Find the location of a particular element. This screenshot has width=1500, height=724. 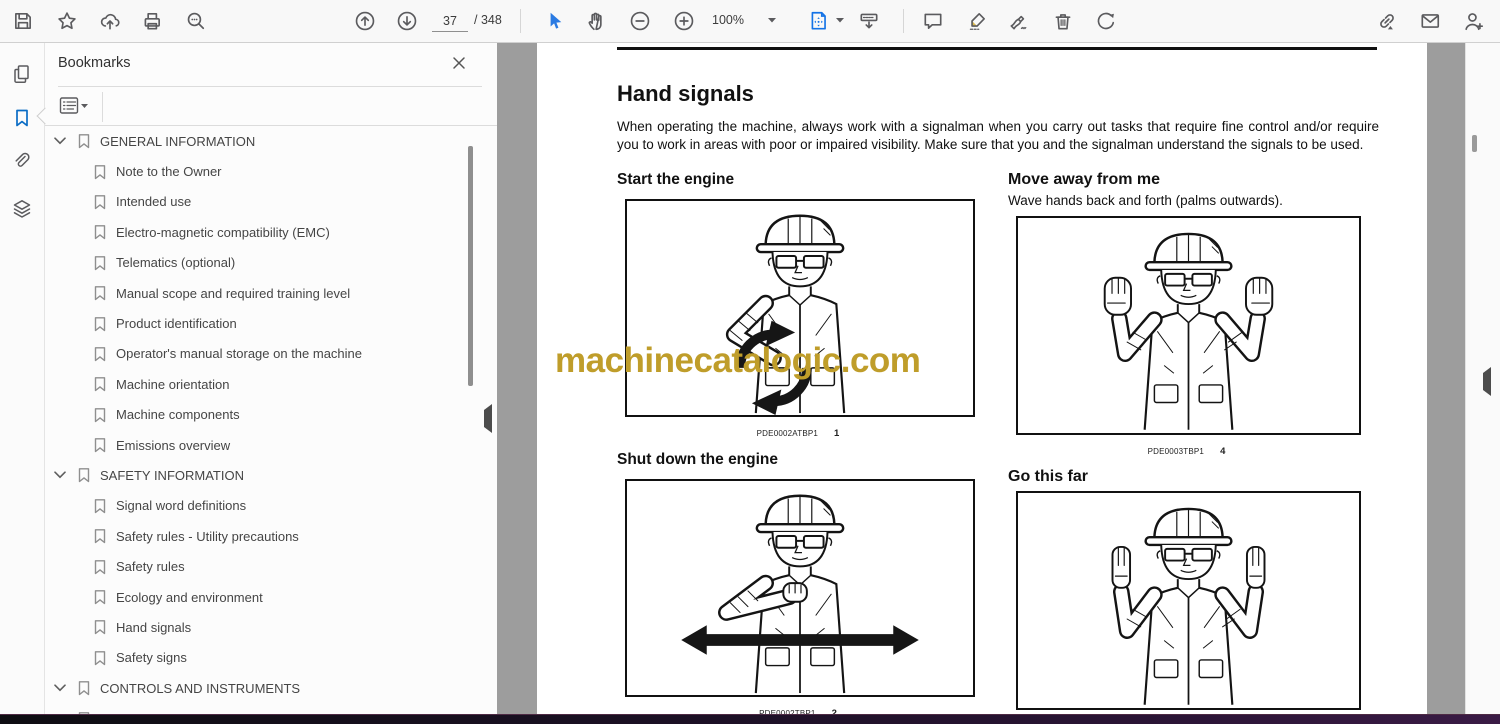

document-scrollbar-thumb is located at coordinates (1474, 143).